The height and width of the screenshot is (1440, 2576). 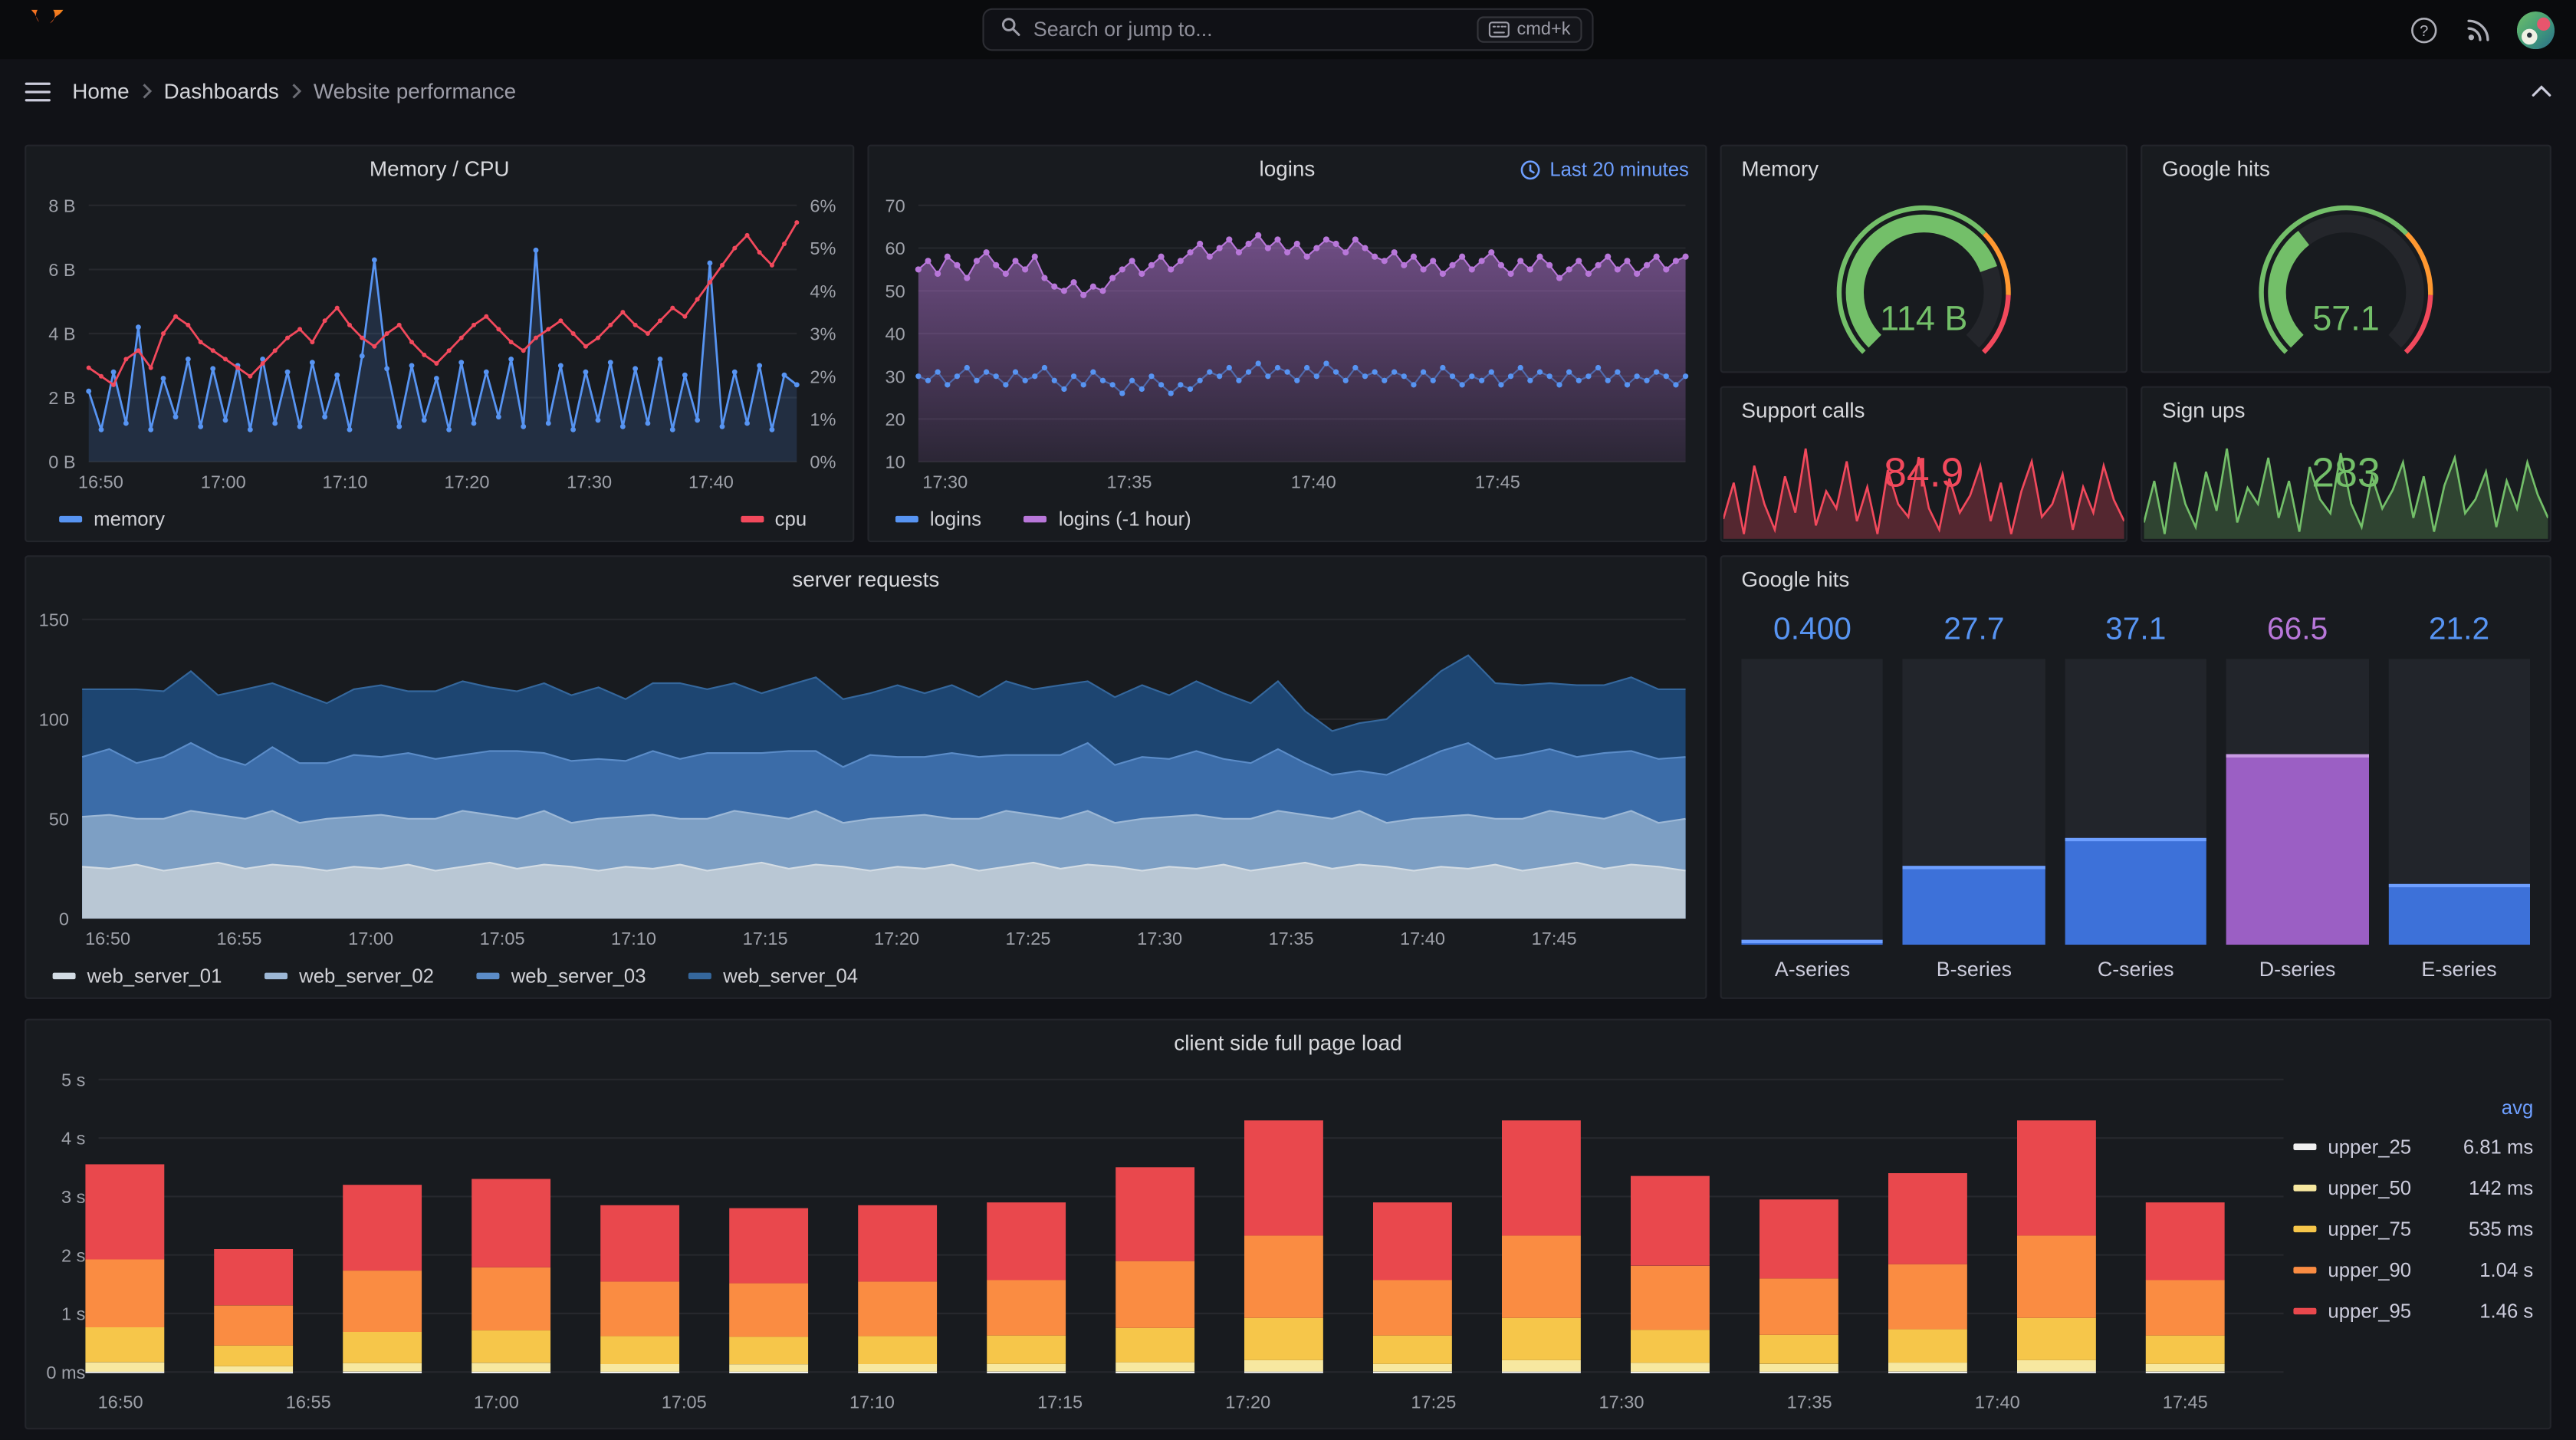 I want to click on bar-gauge-label: A-series, so click(x=1812, y=969).